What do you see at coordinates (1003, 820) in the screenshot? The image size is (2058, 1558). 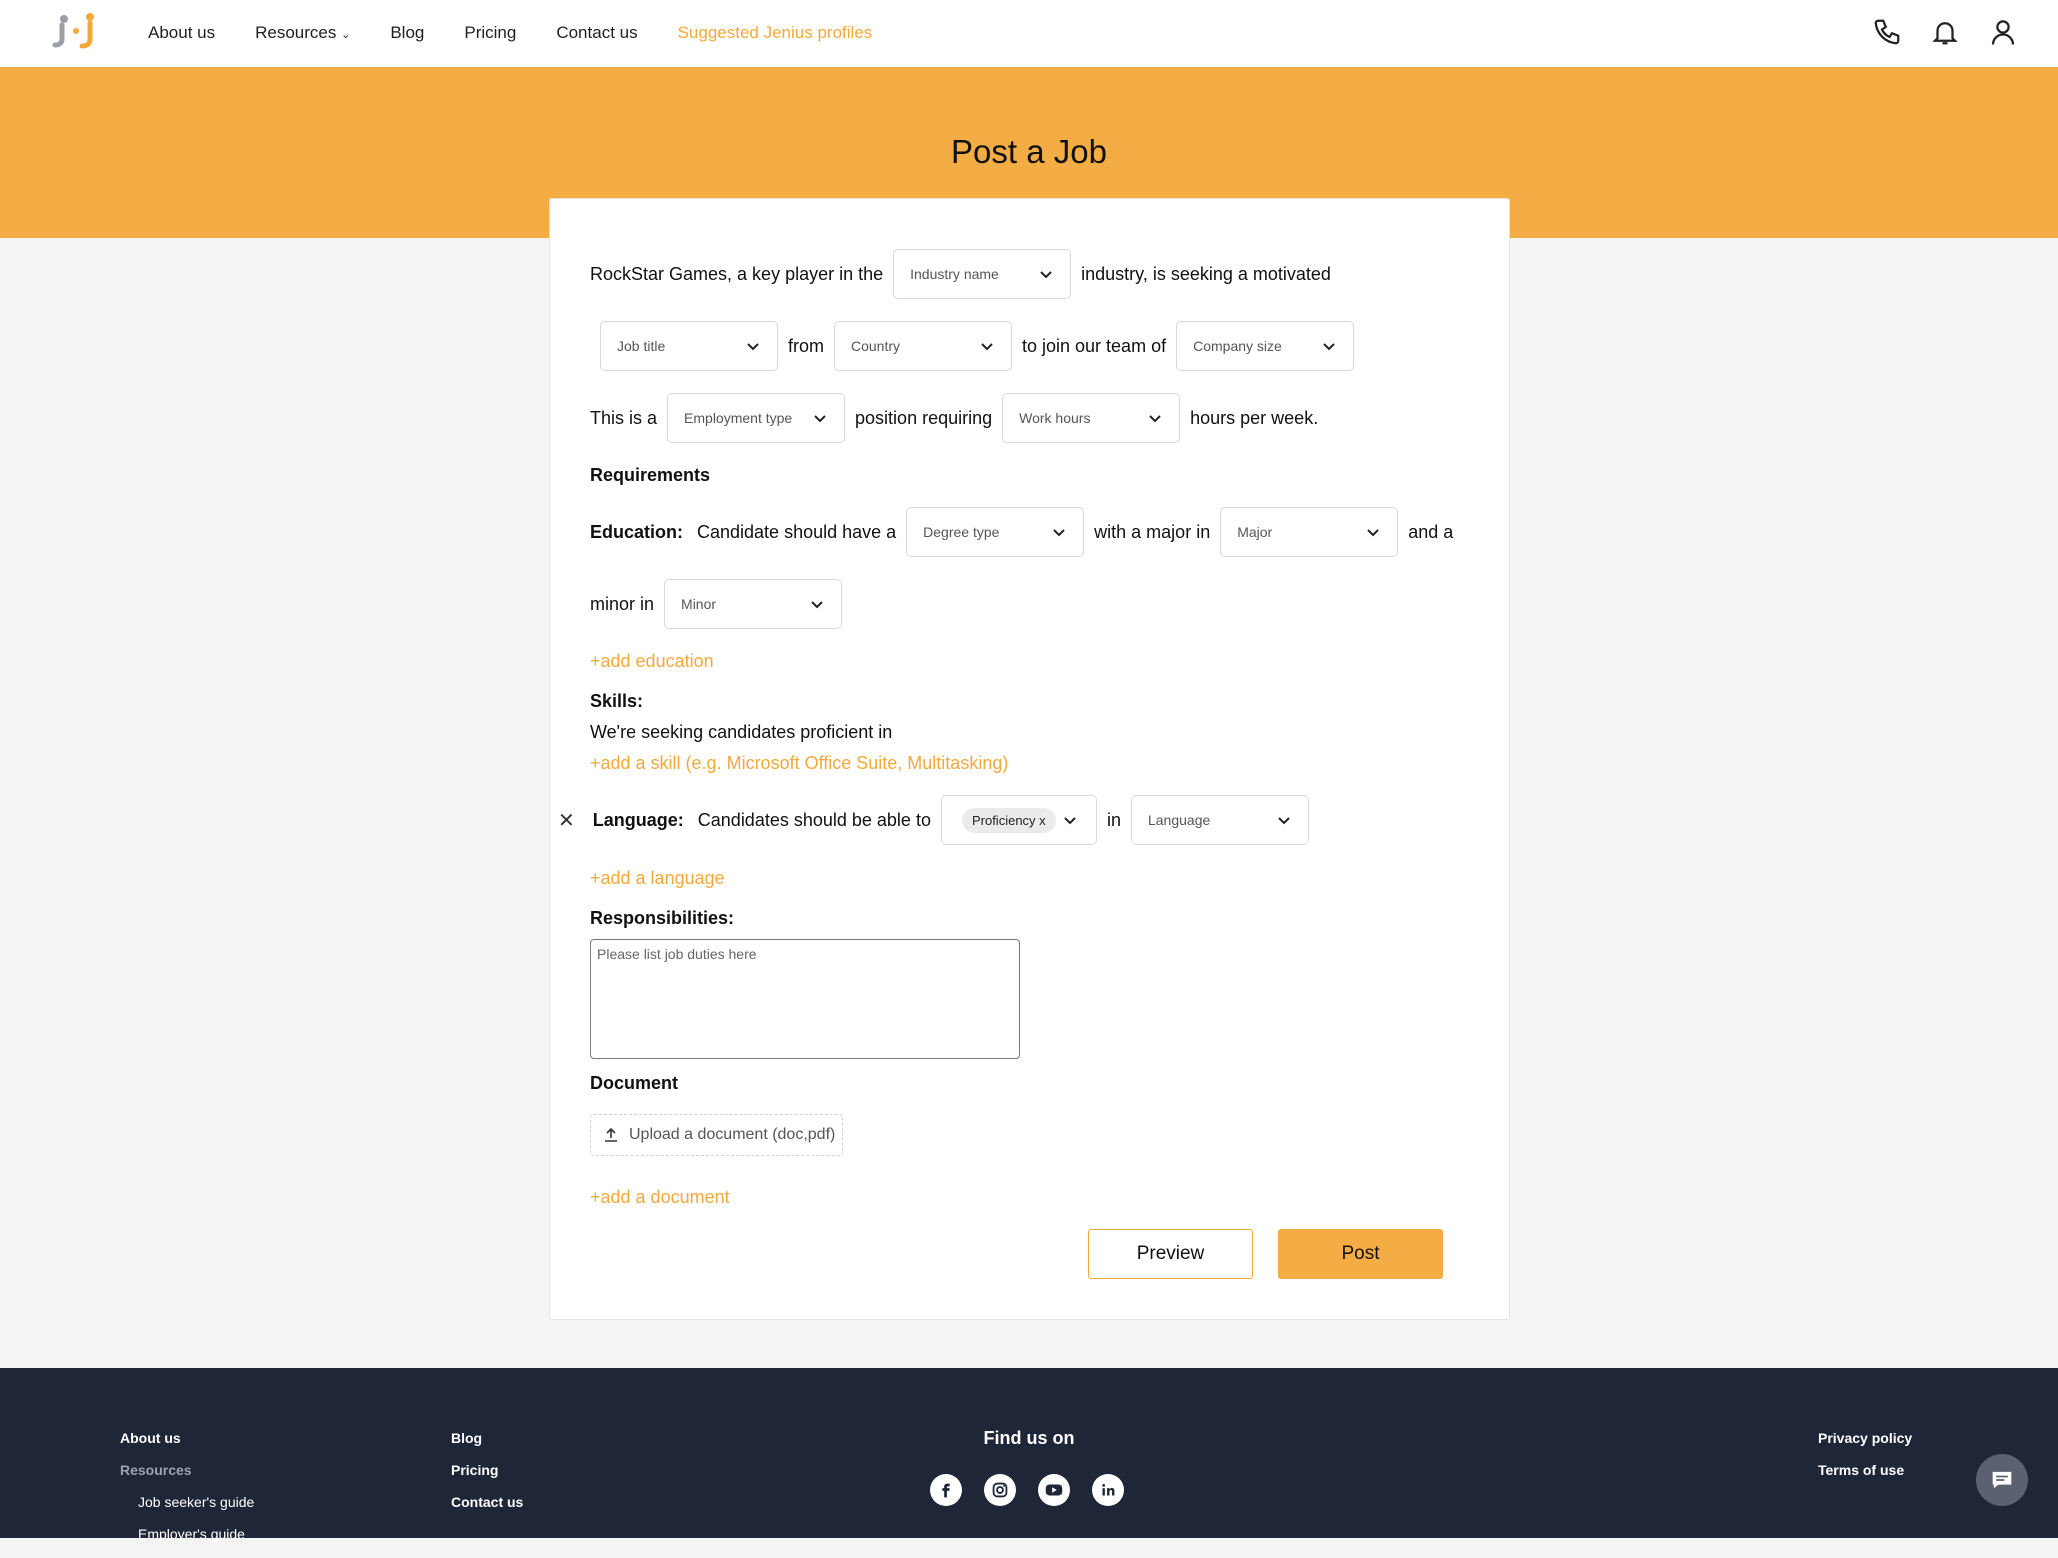 I see `proficiency-chip-label: Proficiency` at bounding box center [1003, 820].